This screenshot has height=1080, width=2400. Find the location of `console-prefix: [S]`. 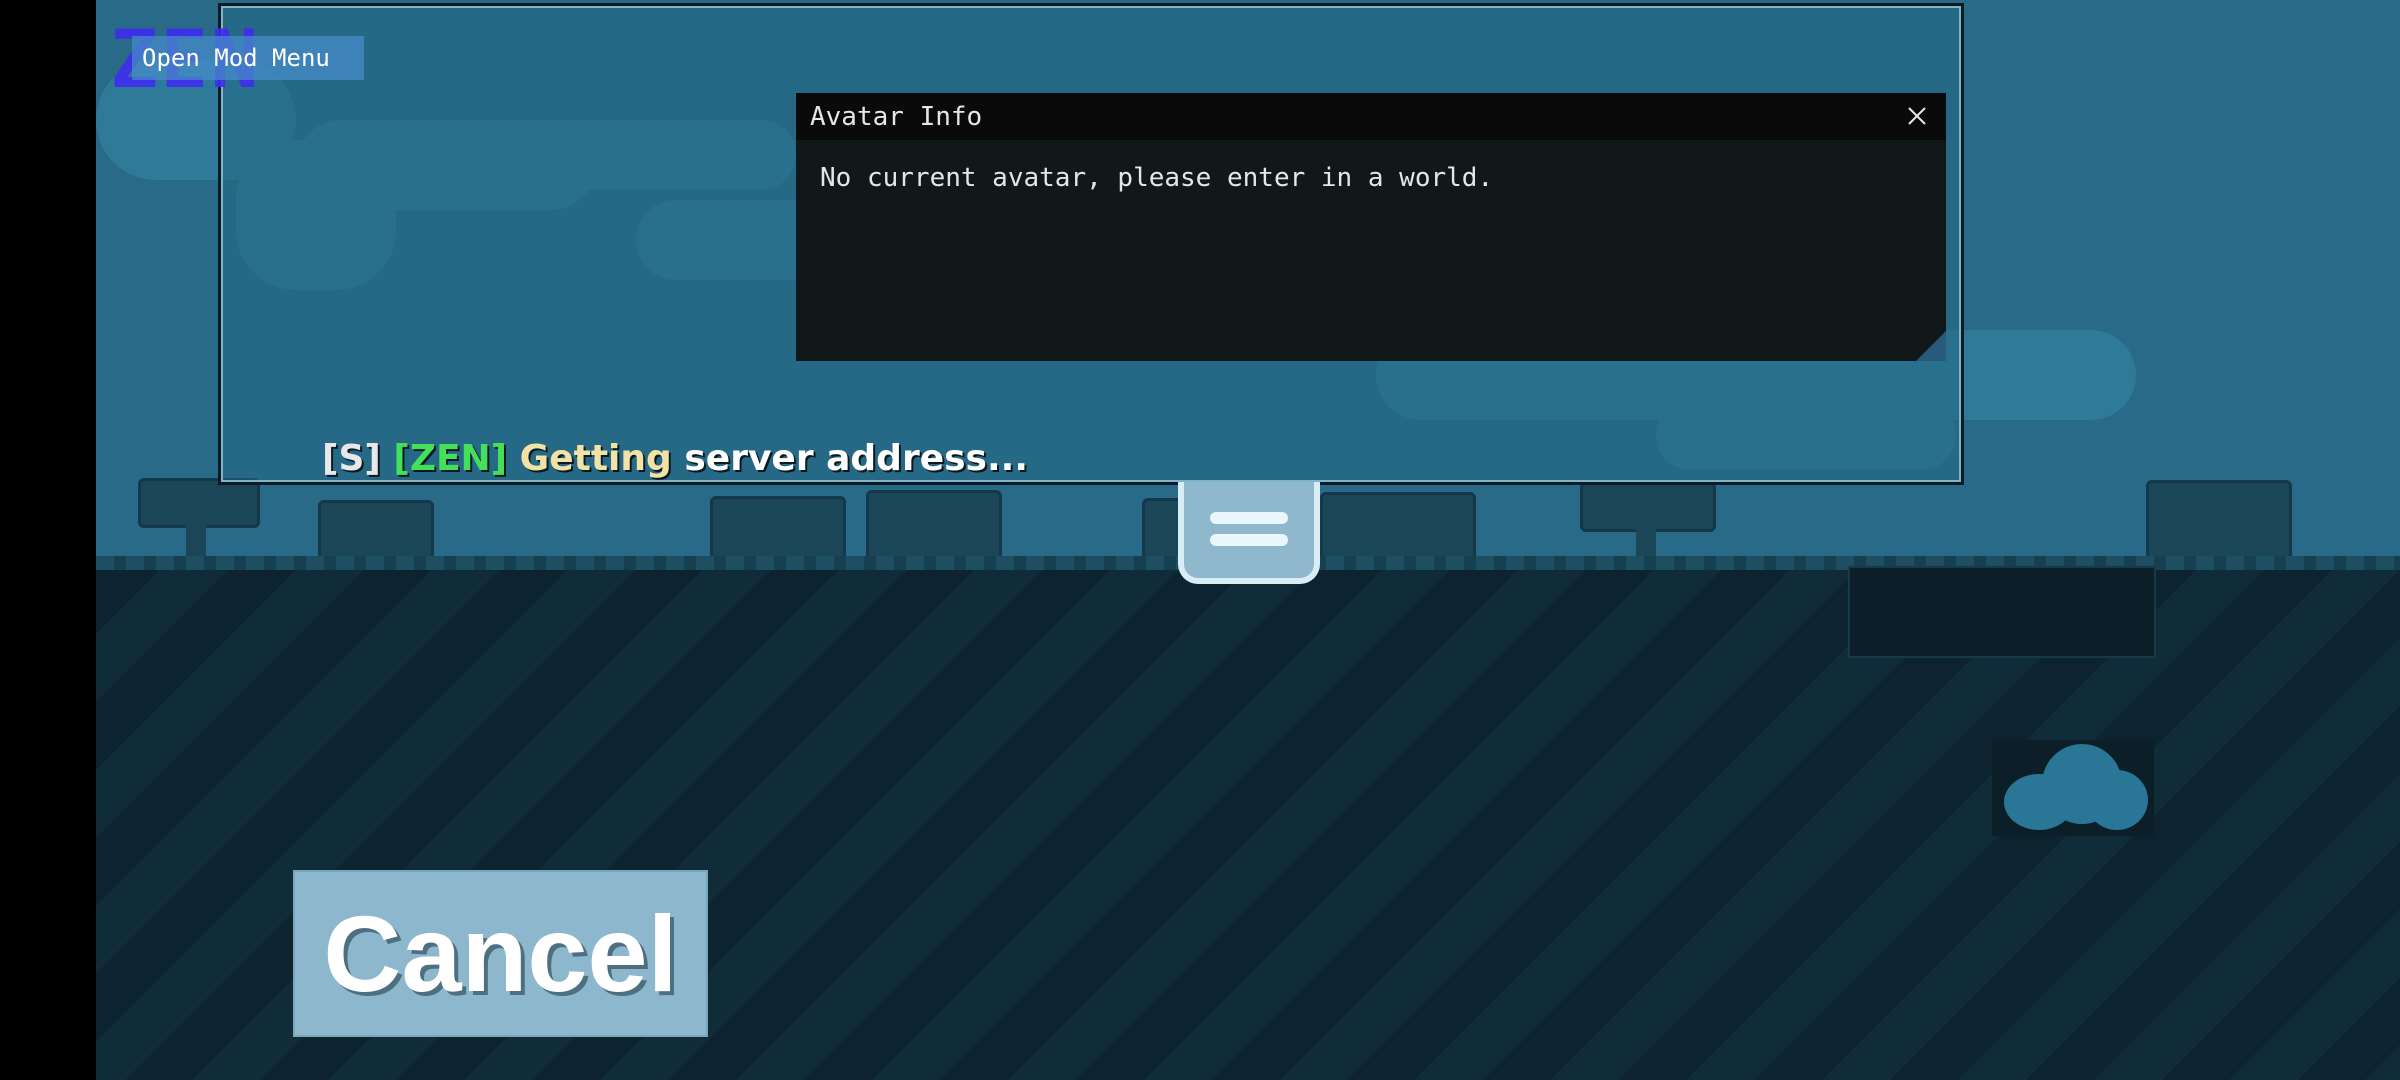

console-prefix: [S] is located at coordinates (351, 458).